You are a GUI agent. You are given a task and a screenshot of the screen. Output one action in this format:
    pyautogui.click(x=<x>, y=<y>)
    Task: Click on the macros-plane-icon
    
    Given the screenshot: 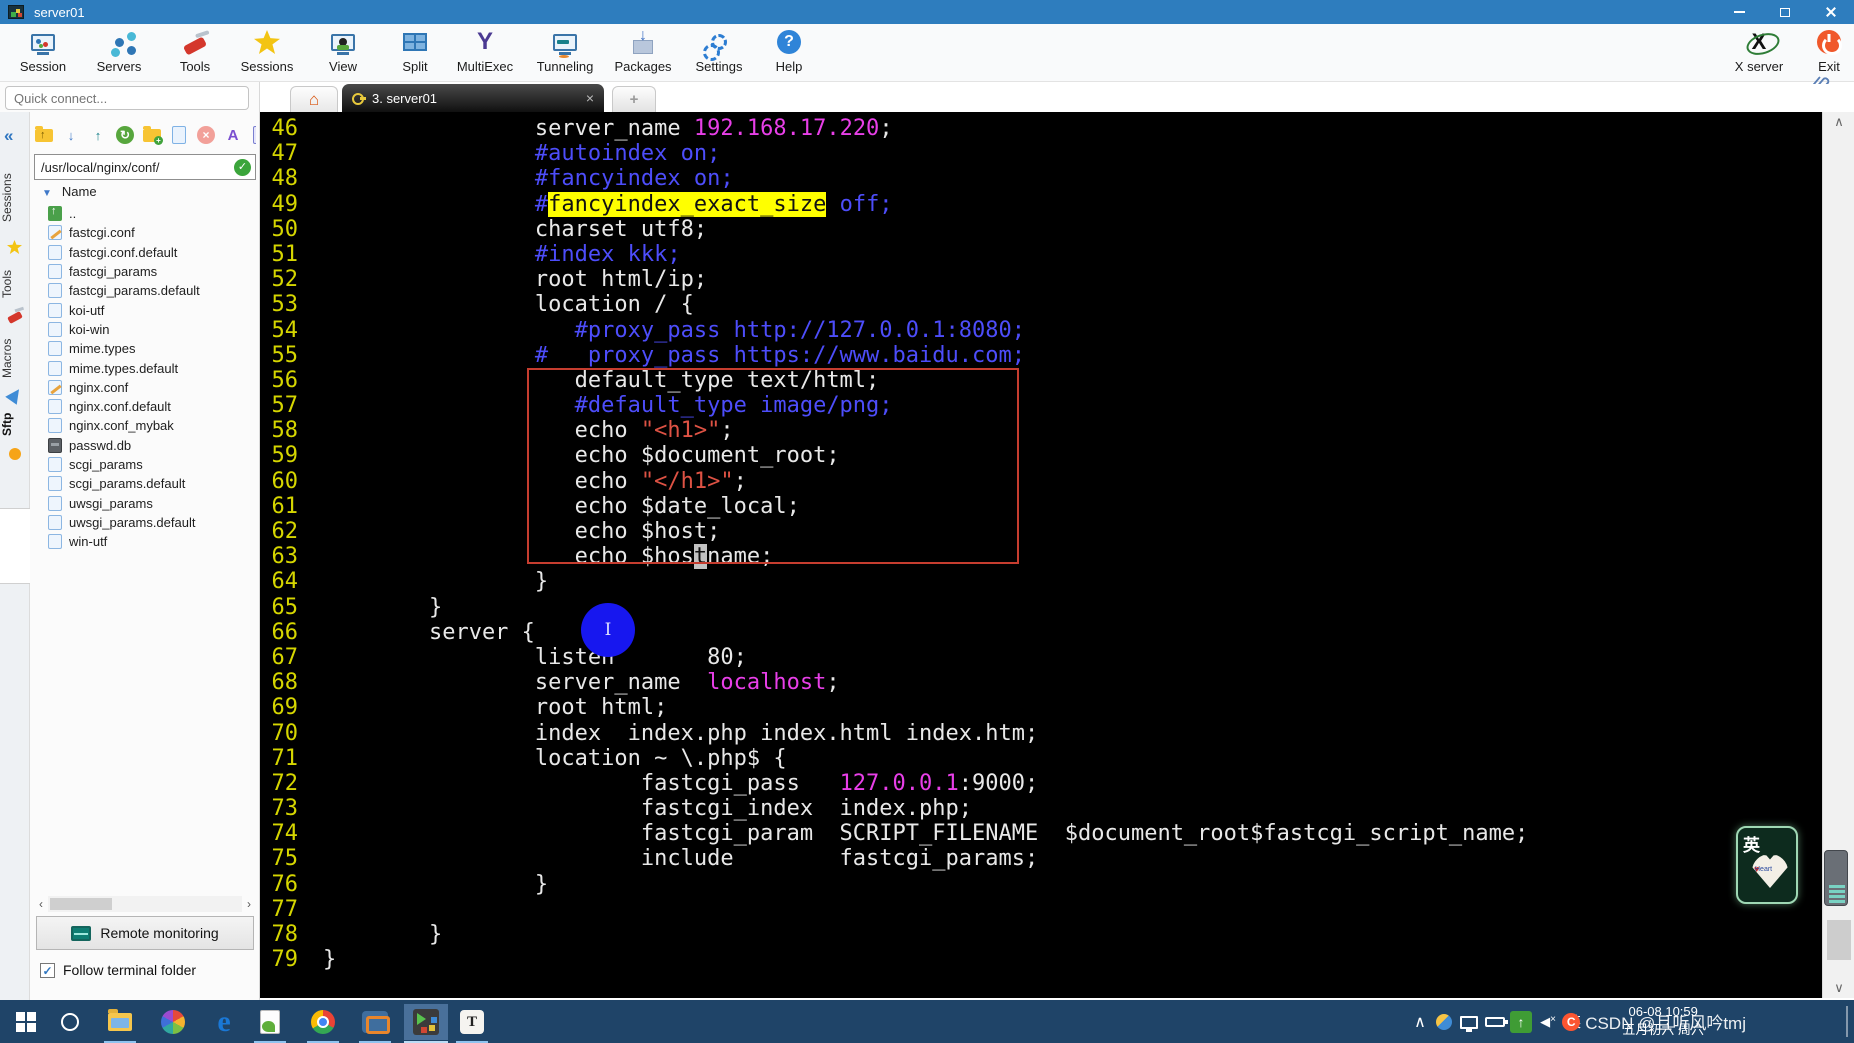 What is the action you would take?
    pyautogui.click(x=15, y=395)
    